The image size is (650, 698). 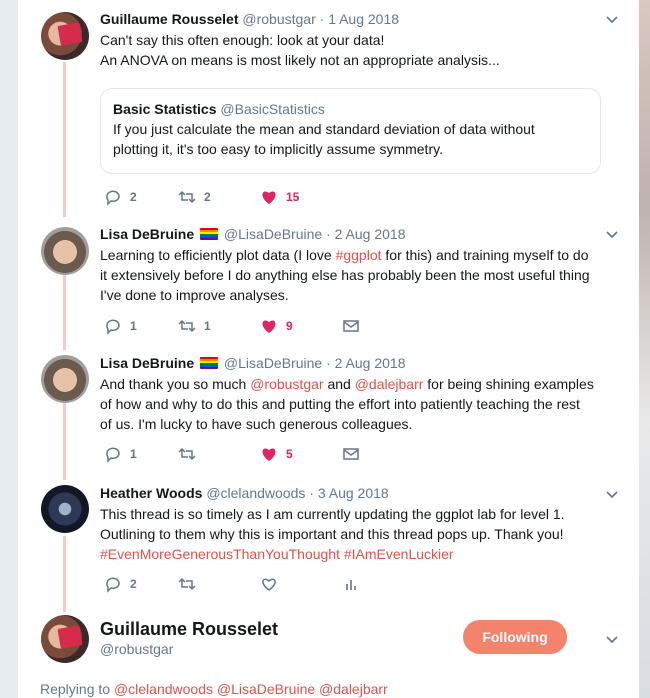 What do you see at coordinates (207, 197) in the screenshot?
I see `retweet-count: 2` at bounding box center [207, 197].